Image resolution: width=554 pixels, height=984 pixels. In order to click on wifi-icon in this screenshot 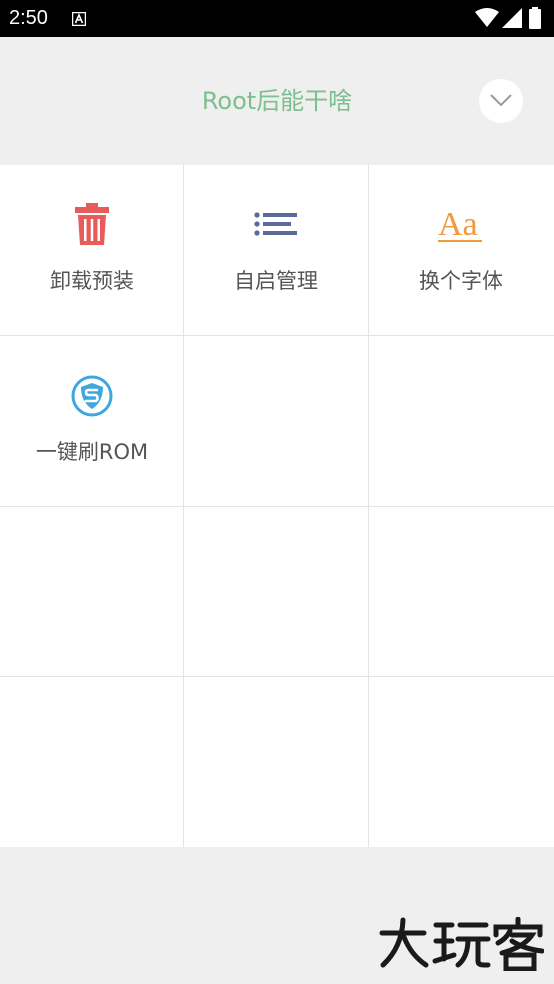, I will do `click(487, 20)`.